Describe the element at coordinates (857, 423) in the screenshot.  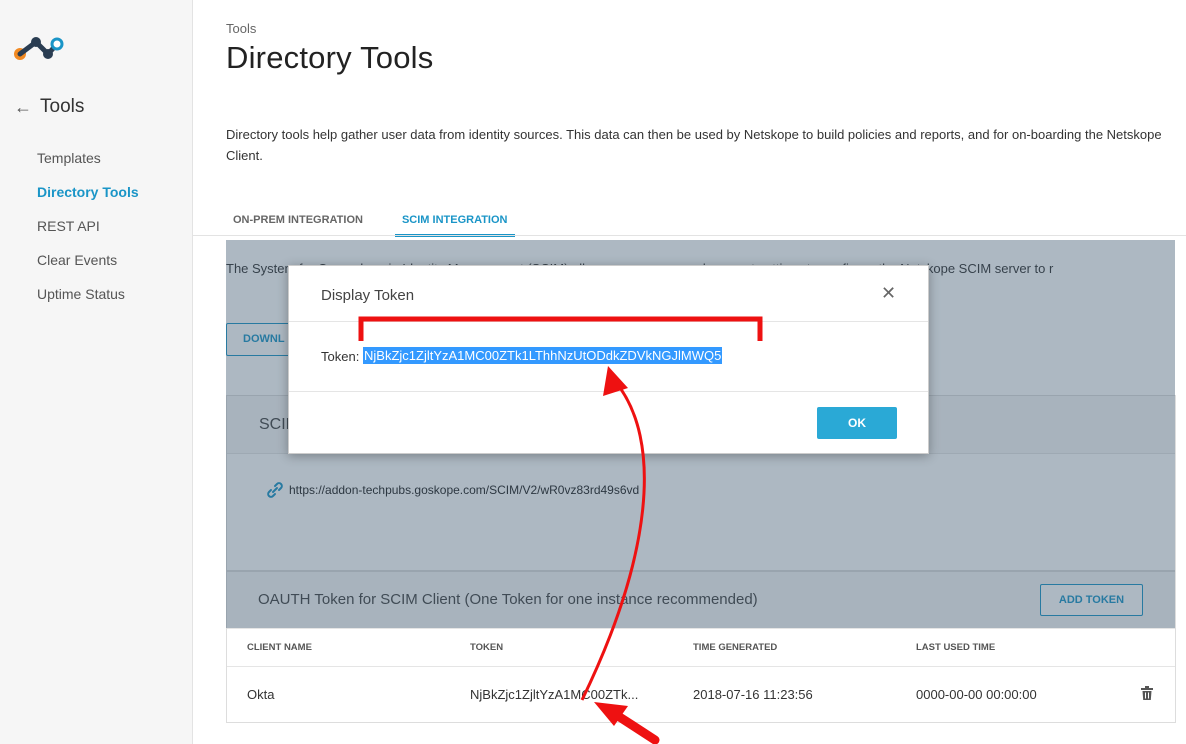
I see `ok-button: OK` at that location.